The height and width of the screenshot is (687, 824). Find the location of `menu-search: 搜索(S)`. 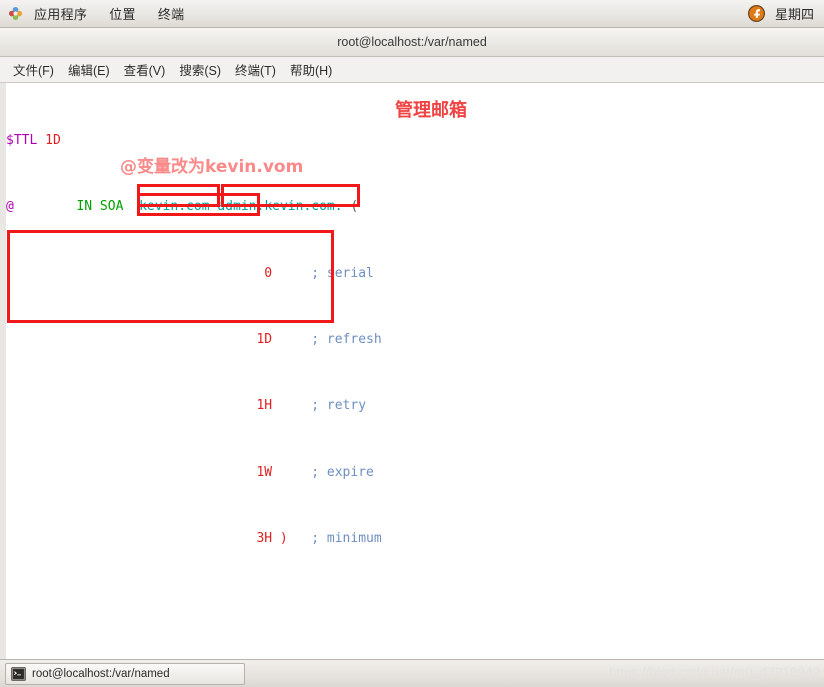

menu-search: 搜索(S) is located at coordinates (200, 69).